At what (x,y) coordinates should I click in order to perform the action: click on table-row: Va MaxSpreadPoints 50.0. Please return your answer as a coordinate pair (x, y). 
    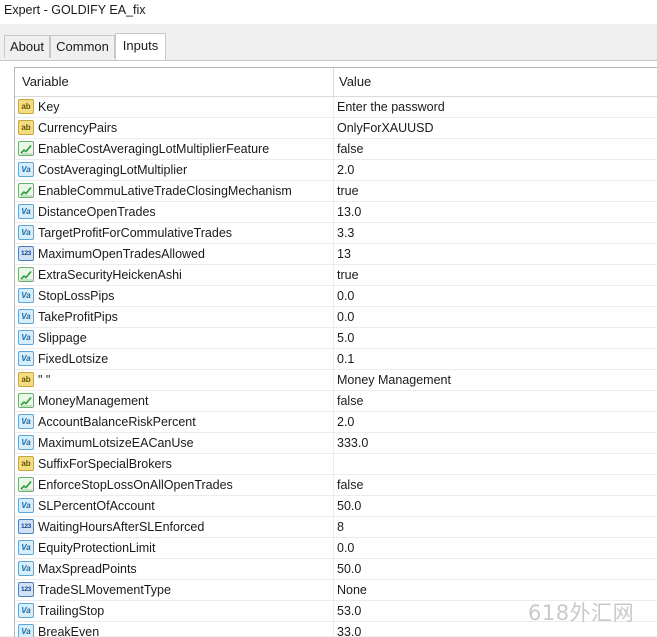
    Looking at the image, I should click on (336, 569).